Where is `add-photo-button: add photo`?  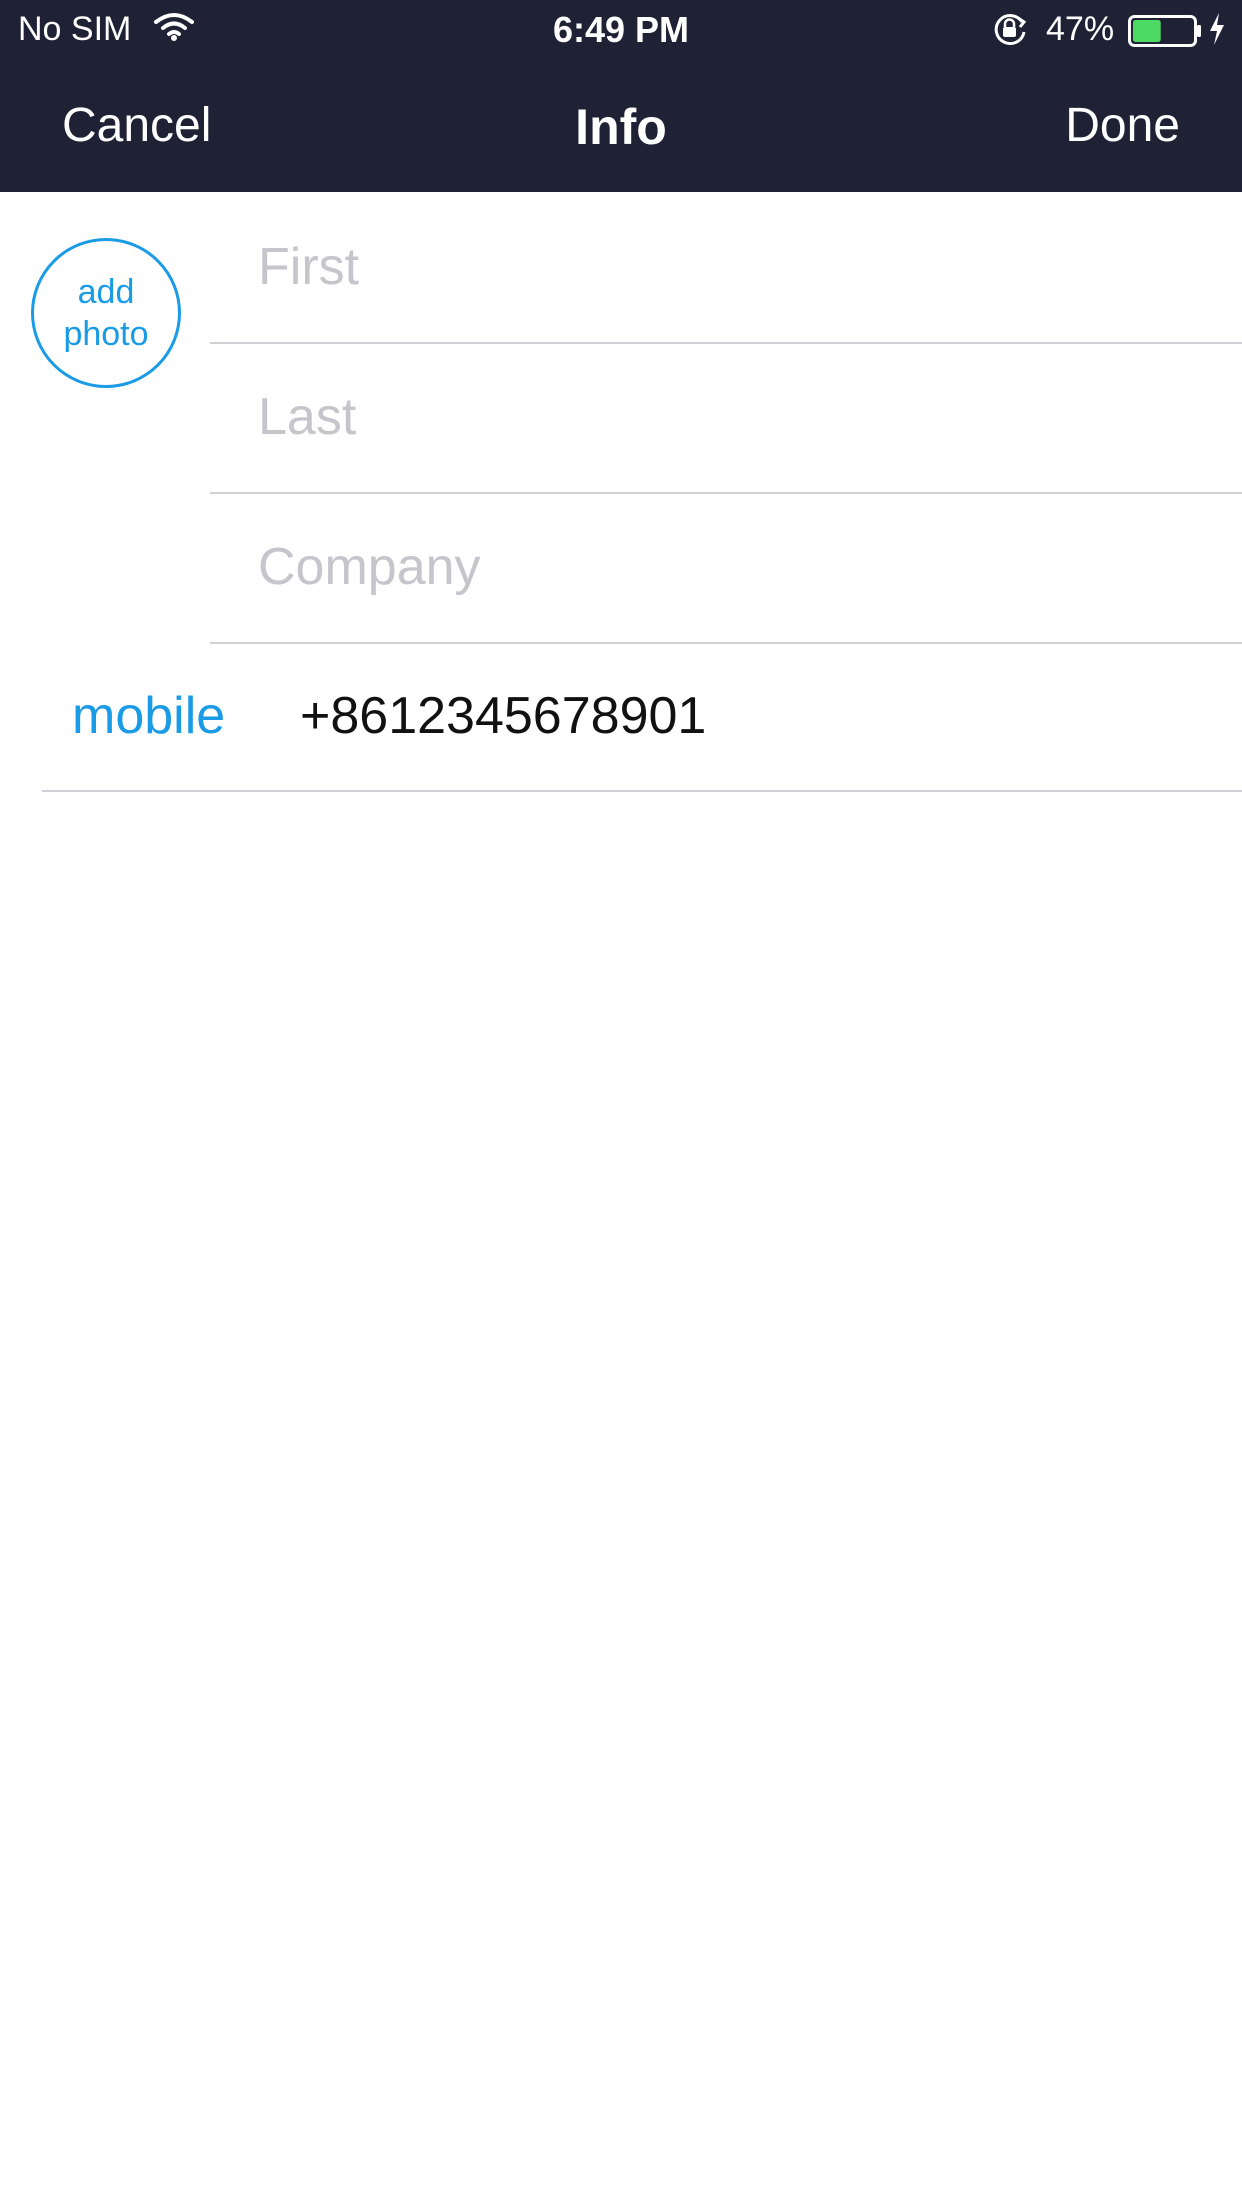
add-photo-button: add photo is located at coordinates (106, 313).